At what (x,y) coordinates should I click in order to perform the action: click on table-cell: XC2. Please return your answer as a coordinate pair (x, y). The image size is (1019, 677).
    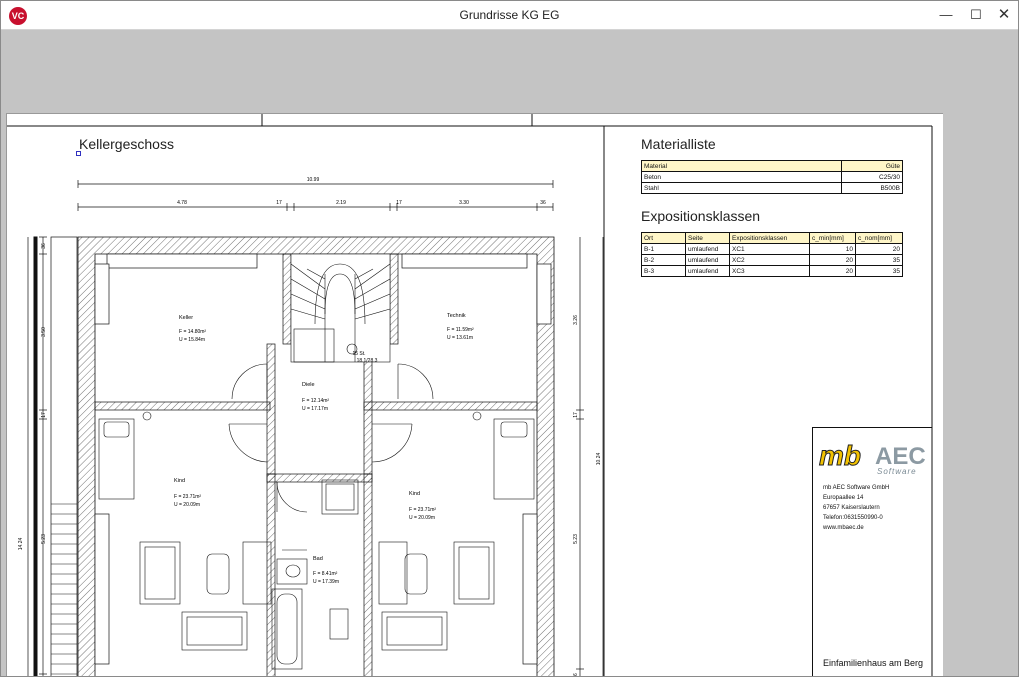
    Looking at the image, I should click on (769, 260).